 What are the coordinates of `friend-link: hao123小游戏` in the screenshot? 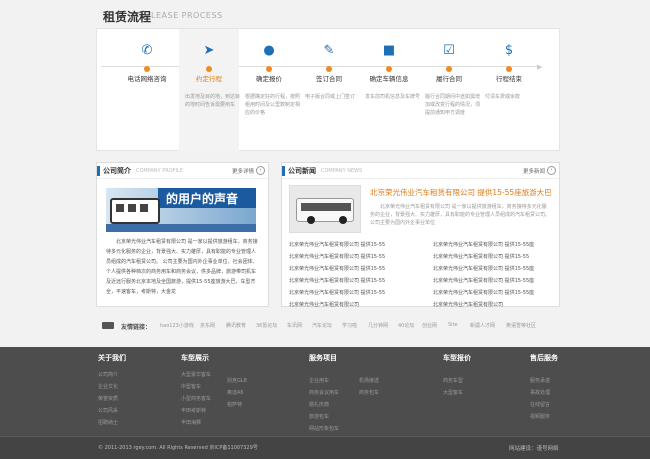 It's located at (177, 325).